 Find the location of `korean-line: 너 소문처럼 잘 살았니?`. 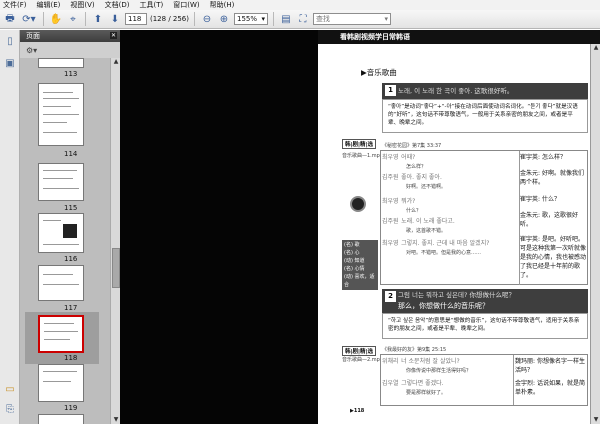

korean-line: 너 소문처럼 잘 살았니? is located at coordinates (430, 361).